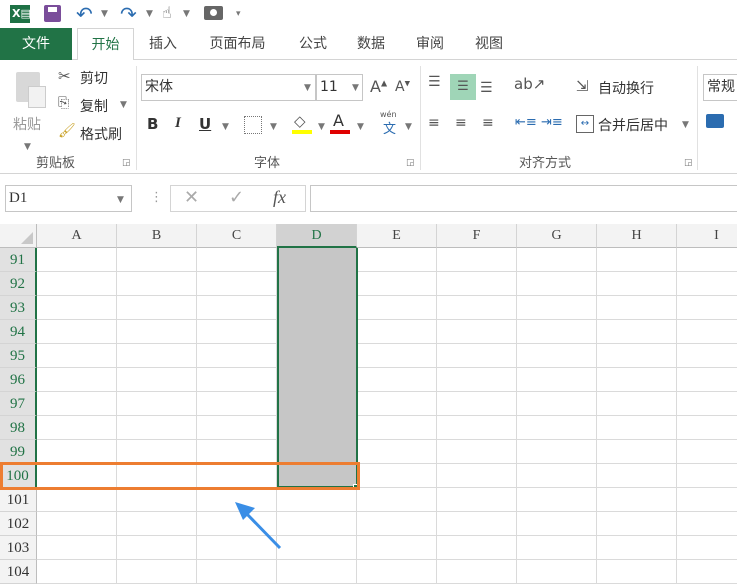  Describe the element at coordinates (18, 260) in the screenshot. I see `row-header-91: 91` at that location.